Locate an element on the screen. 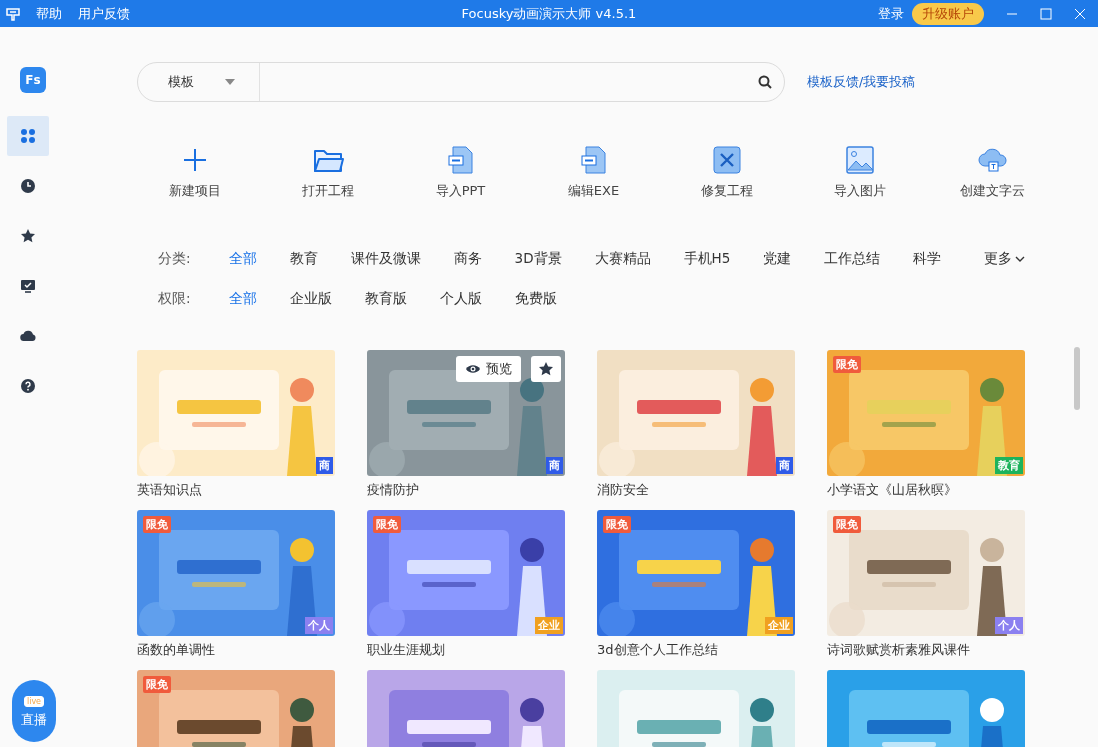 This screenshot has width=1098, height=747. filter-option: 商务 is located at coordinates (467, 259).